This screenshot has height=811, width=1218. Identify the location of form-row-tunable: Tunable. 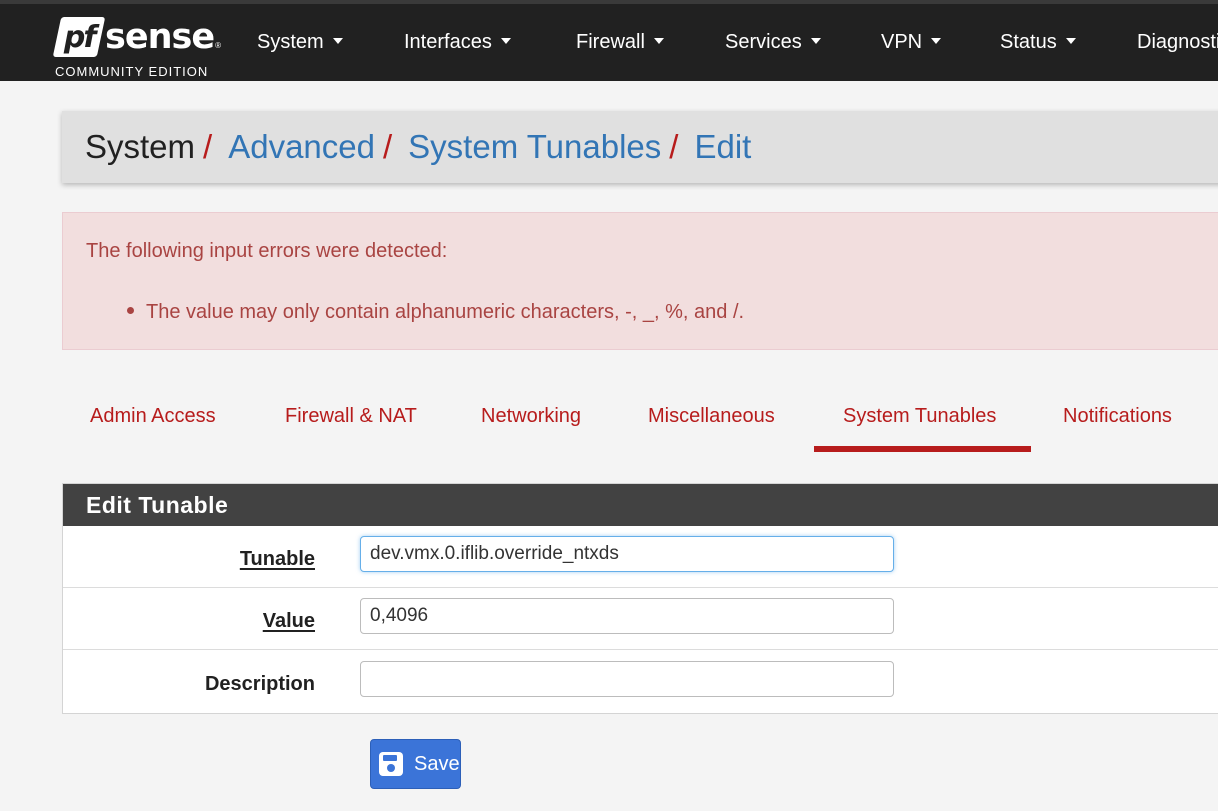
(640, 557).